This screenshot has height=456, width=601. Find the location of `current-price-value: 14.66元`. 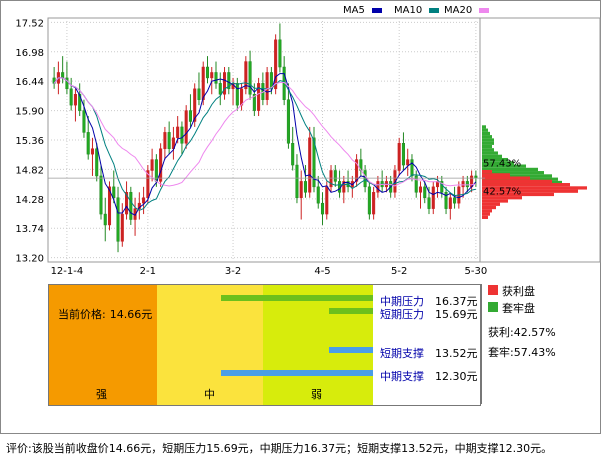

current-price-value: 14.66元 is located at coordinates (131, 314).